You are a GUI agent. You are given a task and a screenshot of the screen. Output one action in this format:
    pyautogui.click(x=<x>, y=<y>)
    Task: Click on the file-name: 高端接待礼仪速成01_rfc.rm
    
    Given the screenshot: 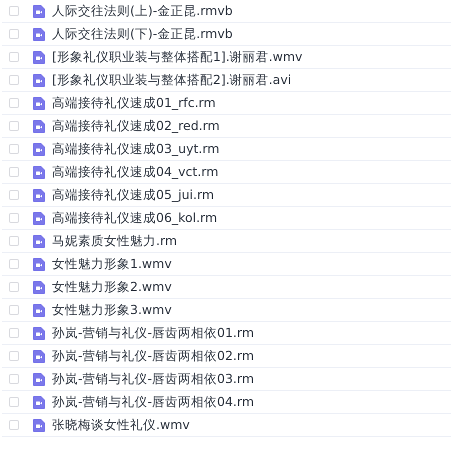 What is the action you would take?
    pyautogui.click(x=134, y=103)
    